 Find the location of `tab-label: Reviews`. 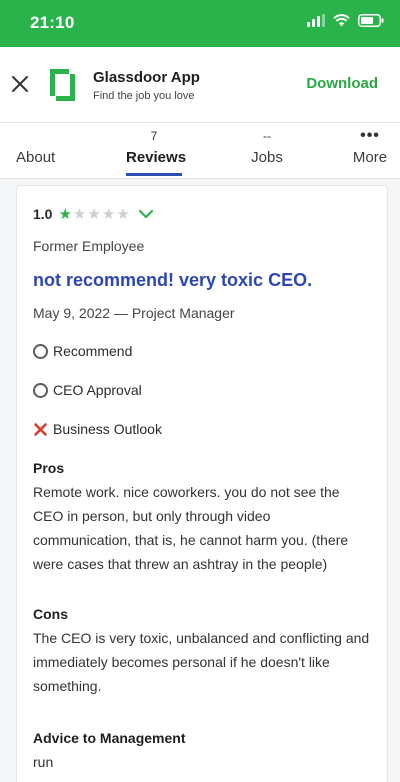

tab-label: Reviews is located at coordinates (156, 157).